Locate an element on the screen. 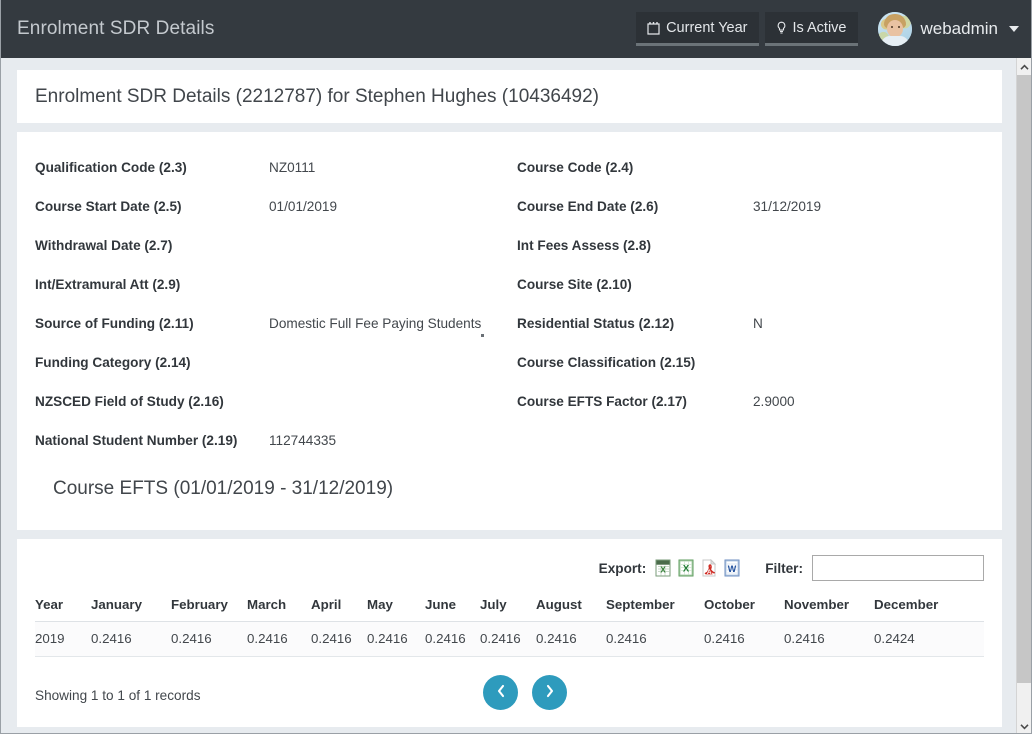  column-header-february: February is located at coordinates (209, 609).